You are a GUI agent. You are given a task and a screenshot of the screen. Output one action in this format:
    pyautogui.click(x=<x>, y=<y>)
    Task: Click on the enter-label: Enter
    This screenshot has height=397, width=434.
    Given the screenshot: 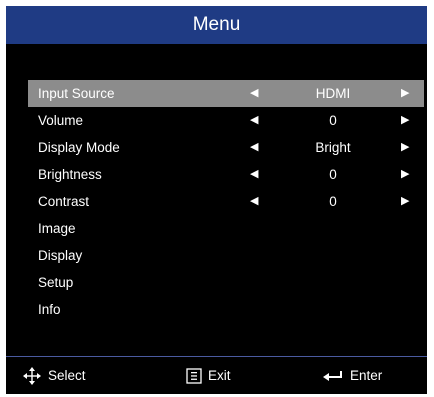 What is the action you would take?
    pyautogui.click(x=366, y=375)
    